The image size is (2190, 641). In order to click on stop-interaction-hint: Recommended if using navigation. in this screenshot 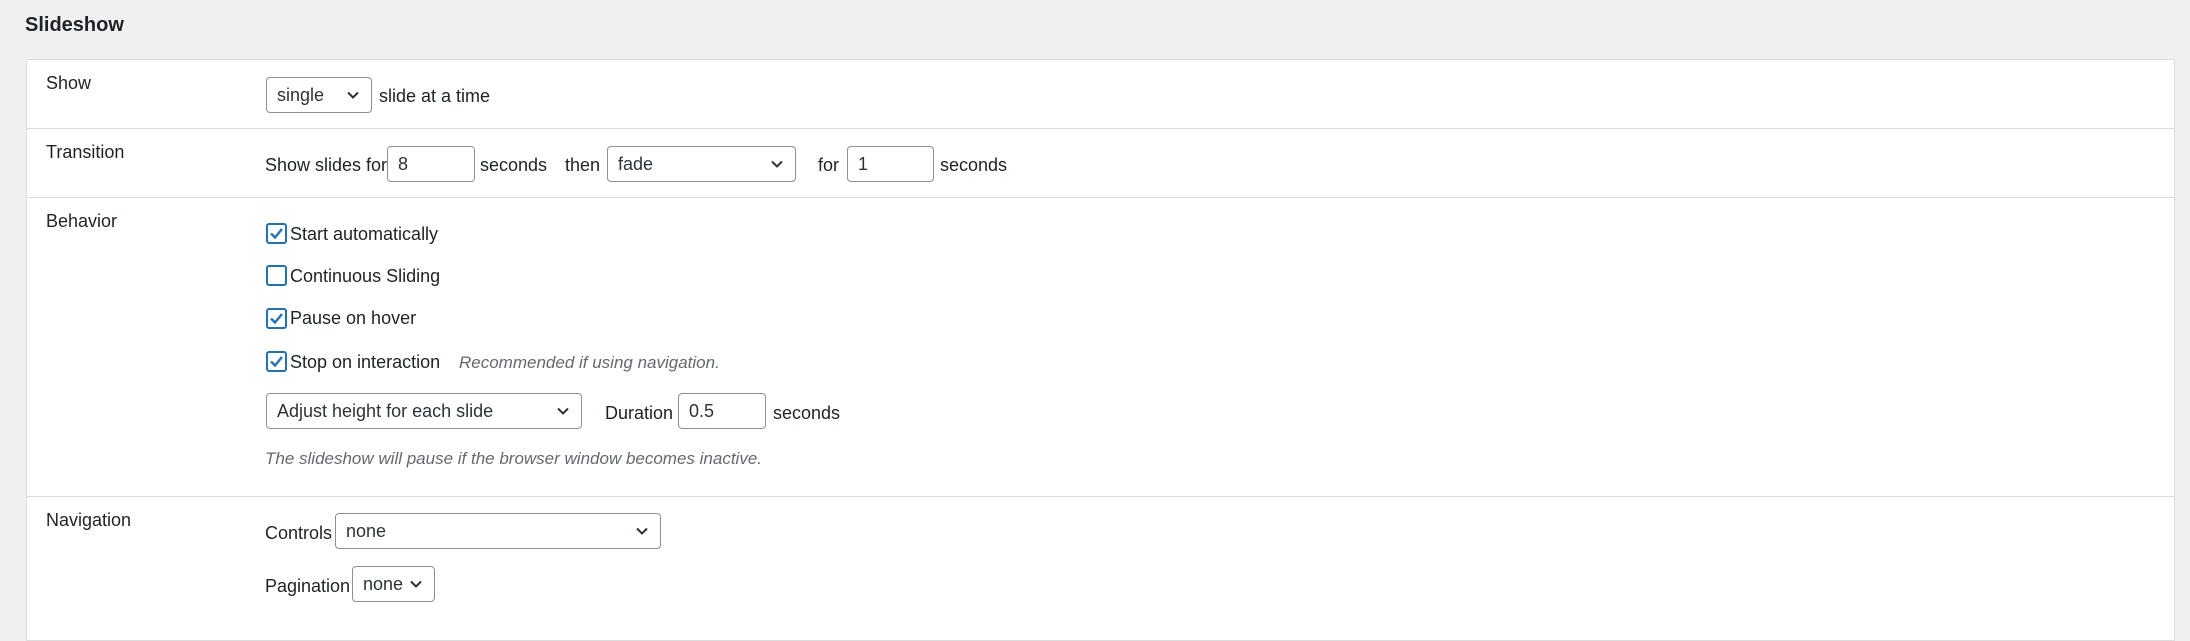, I will do `click(589, 362)`.